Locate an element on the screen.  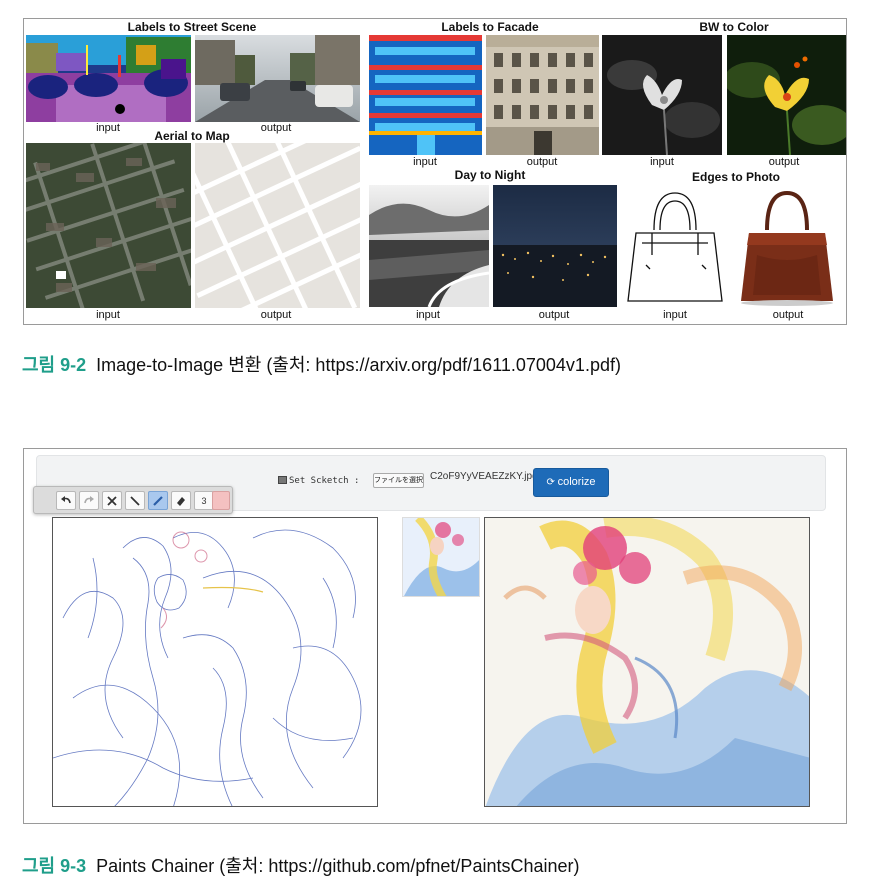
choose-file-button: ファイルを選択 is located at coordinates (398, 480).